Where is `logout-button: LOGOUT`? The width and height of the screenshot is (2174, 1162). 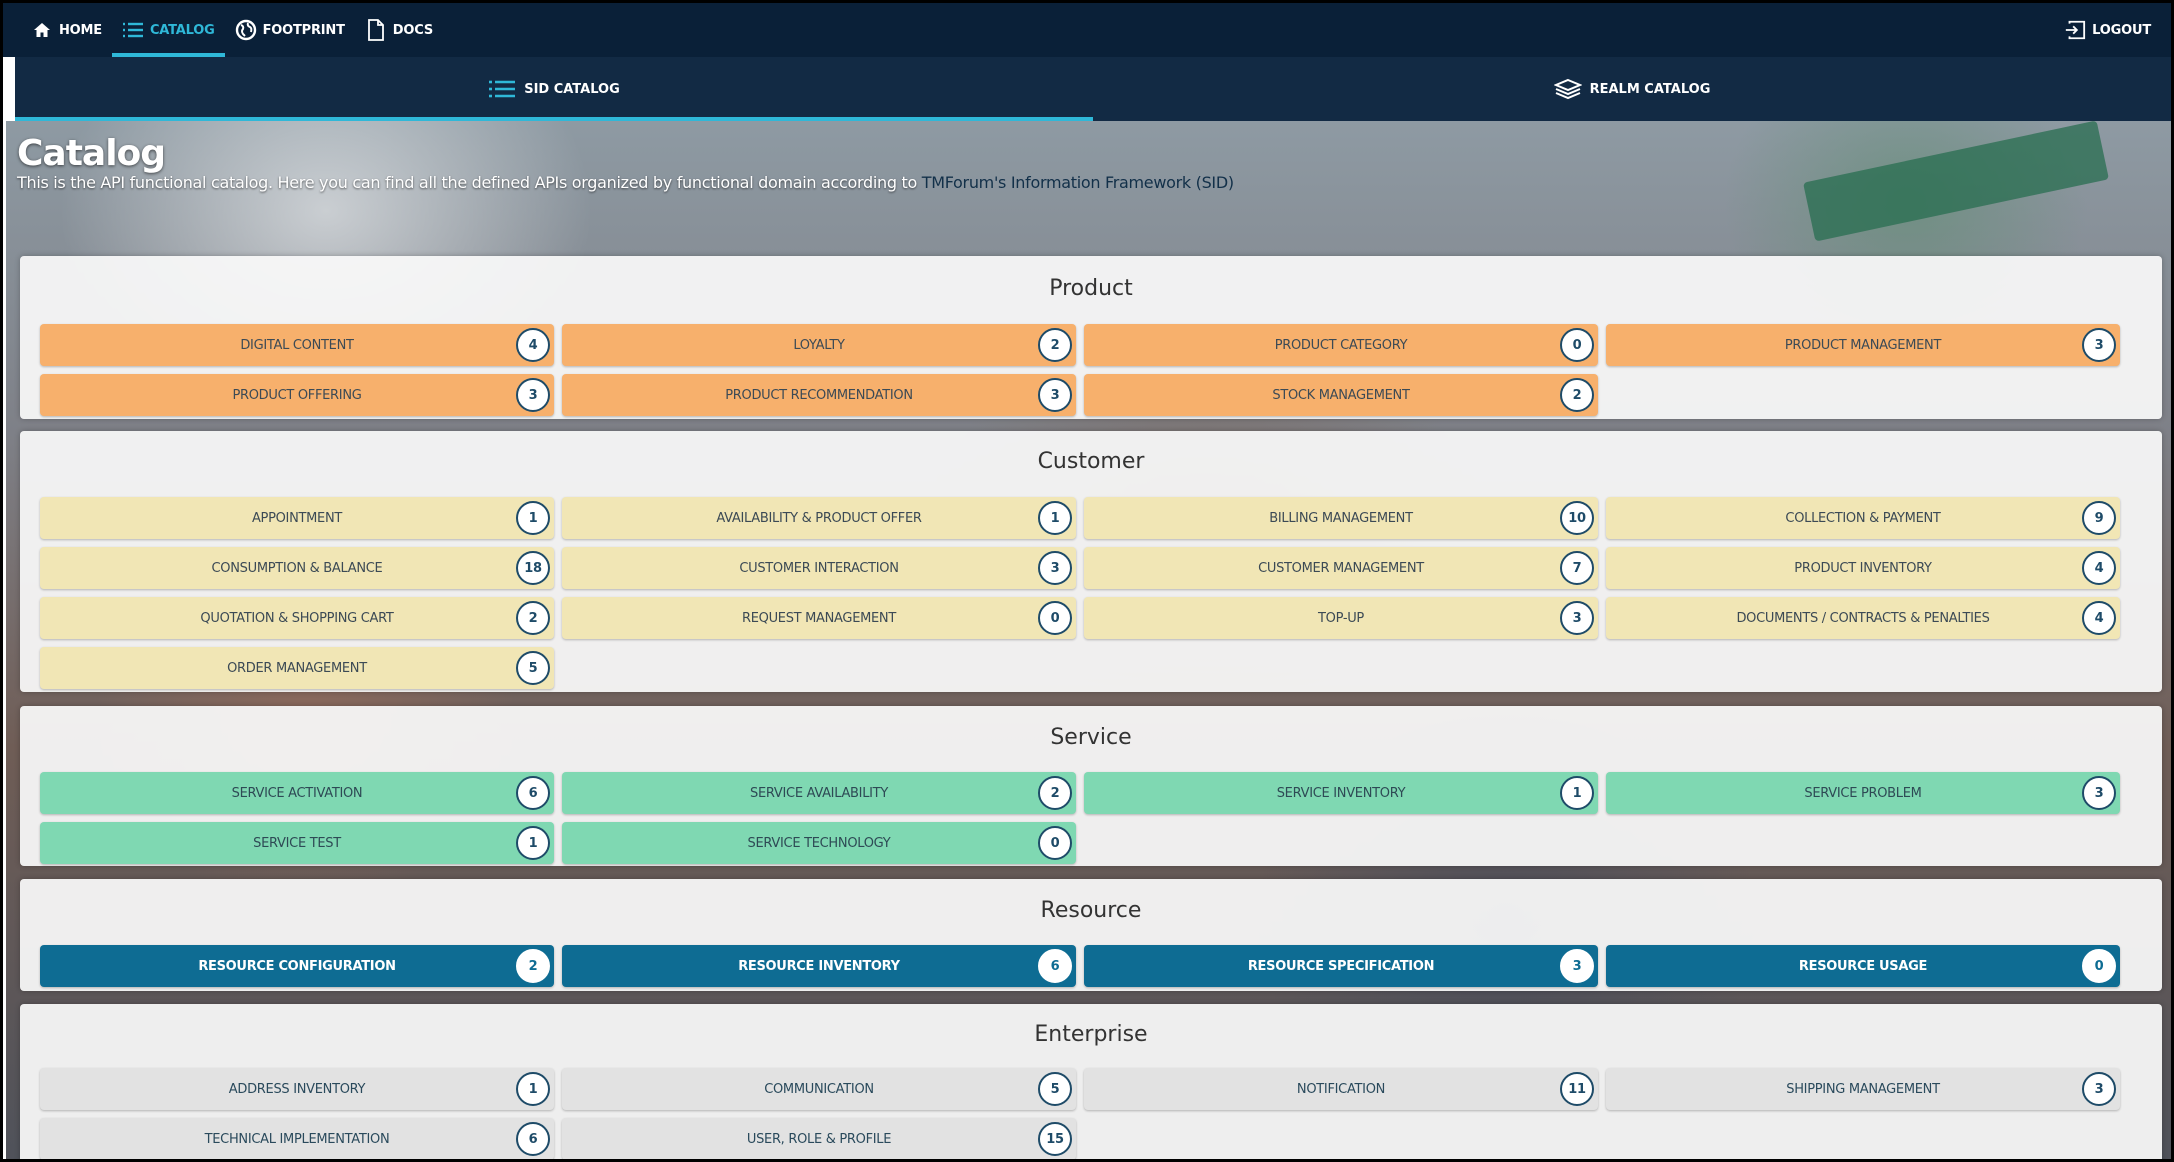 logout-button: LOGOUT is located at coordinates (2107, 30).